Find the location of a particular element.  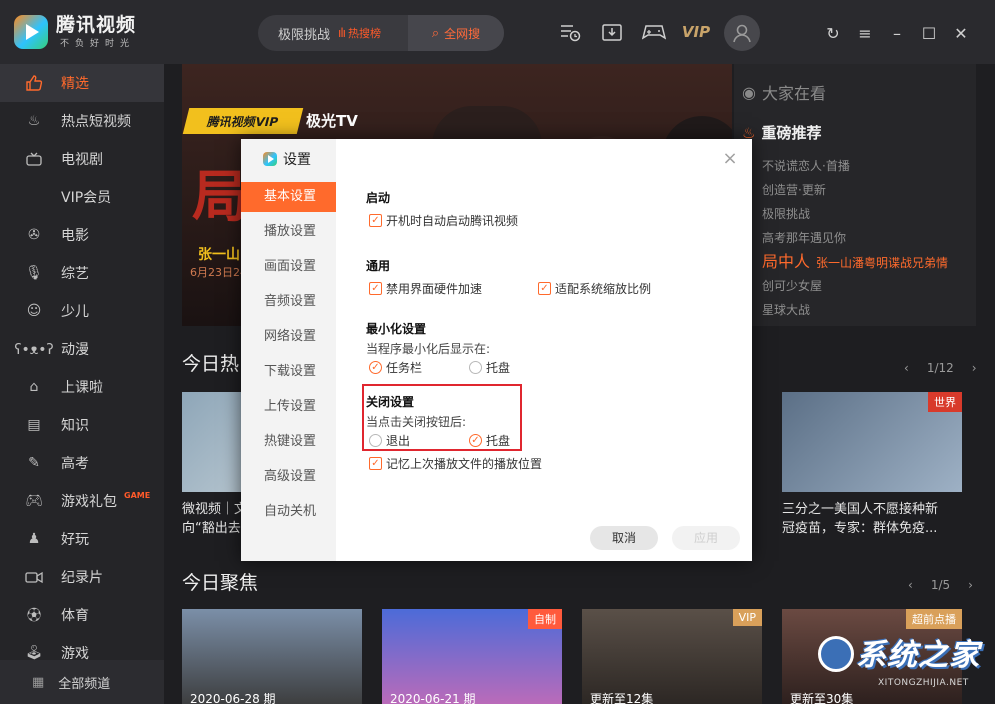

sidebar-item-documentary: 纪录片 is located at coordinates (82, 577).